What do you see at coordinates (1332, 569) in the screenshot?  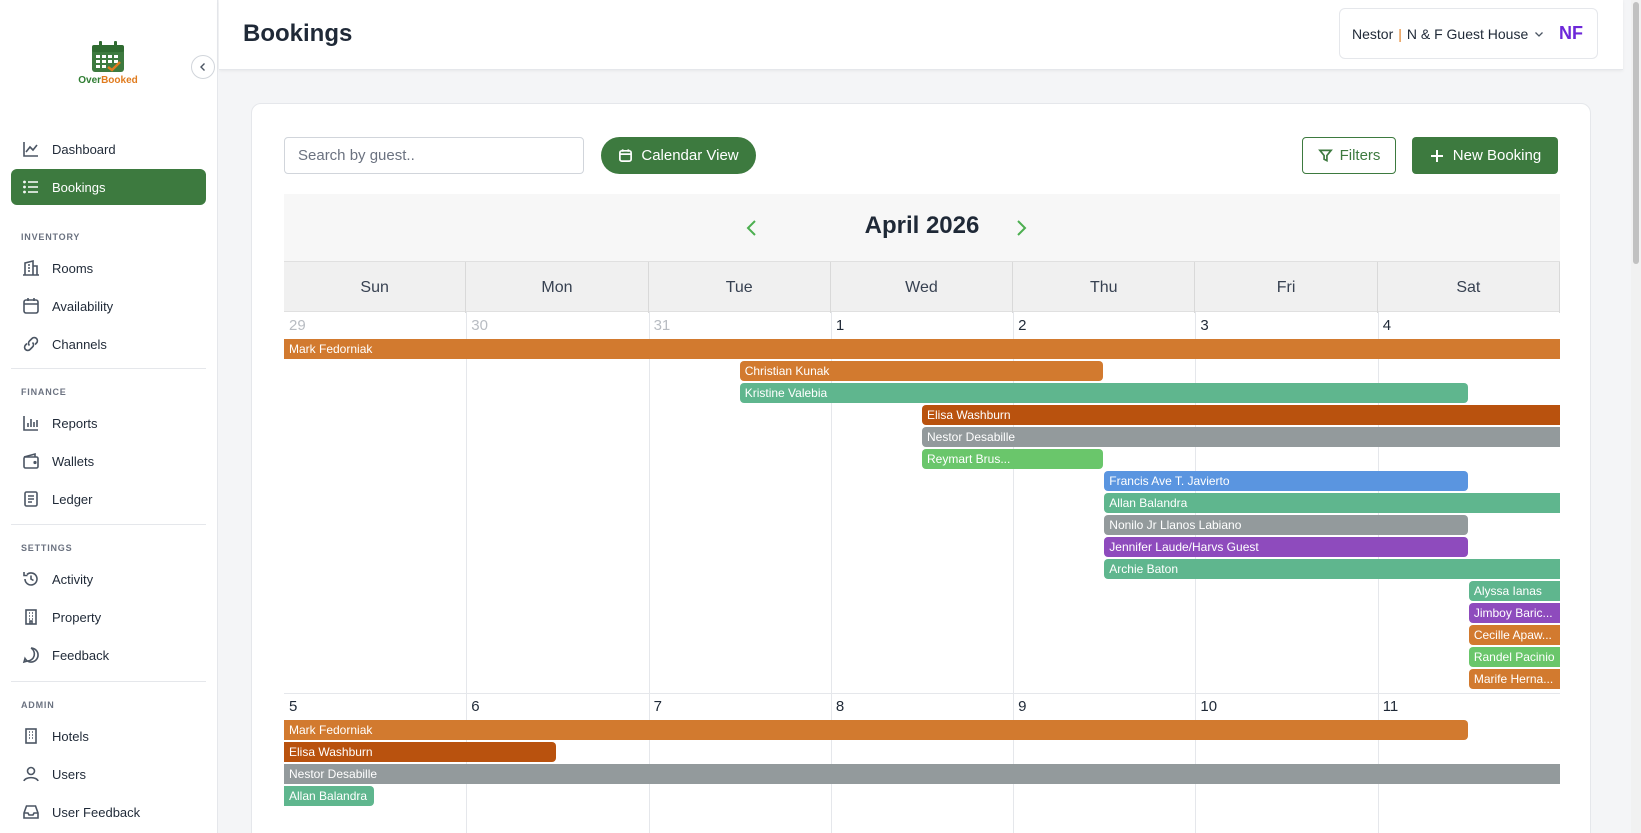 I see `booking-event: Archie Baton` at bounding box center [1332, 569].